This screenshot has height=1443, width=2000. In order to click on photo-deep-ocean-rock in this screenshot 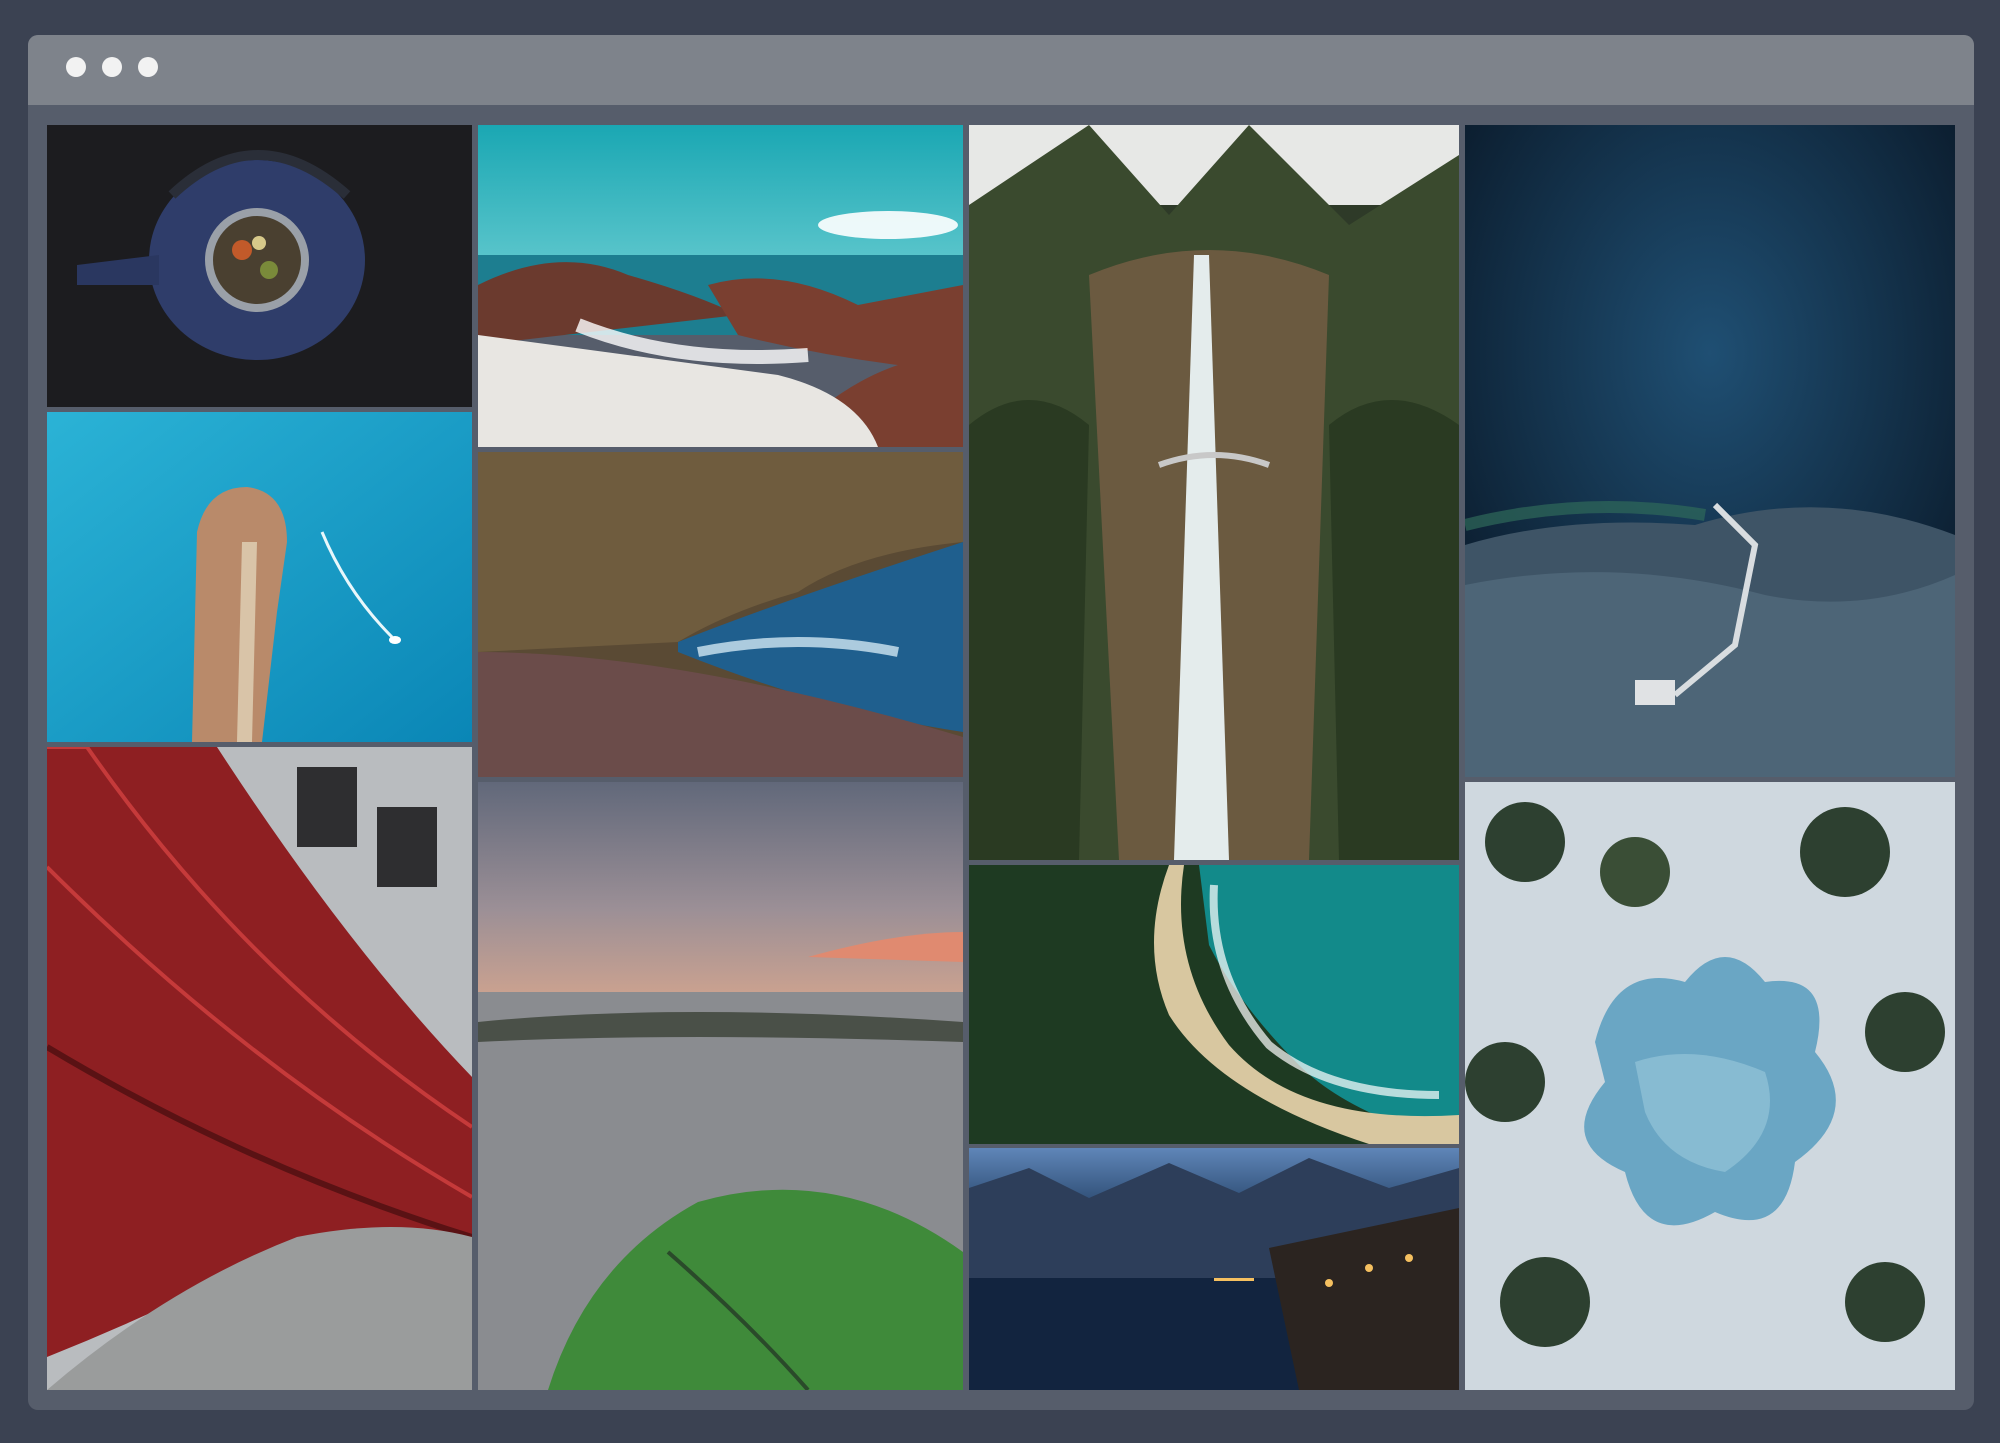, I will do `click(1710, 451)`.